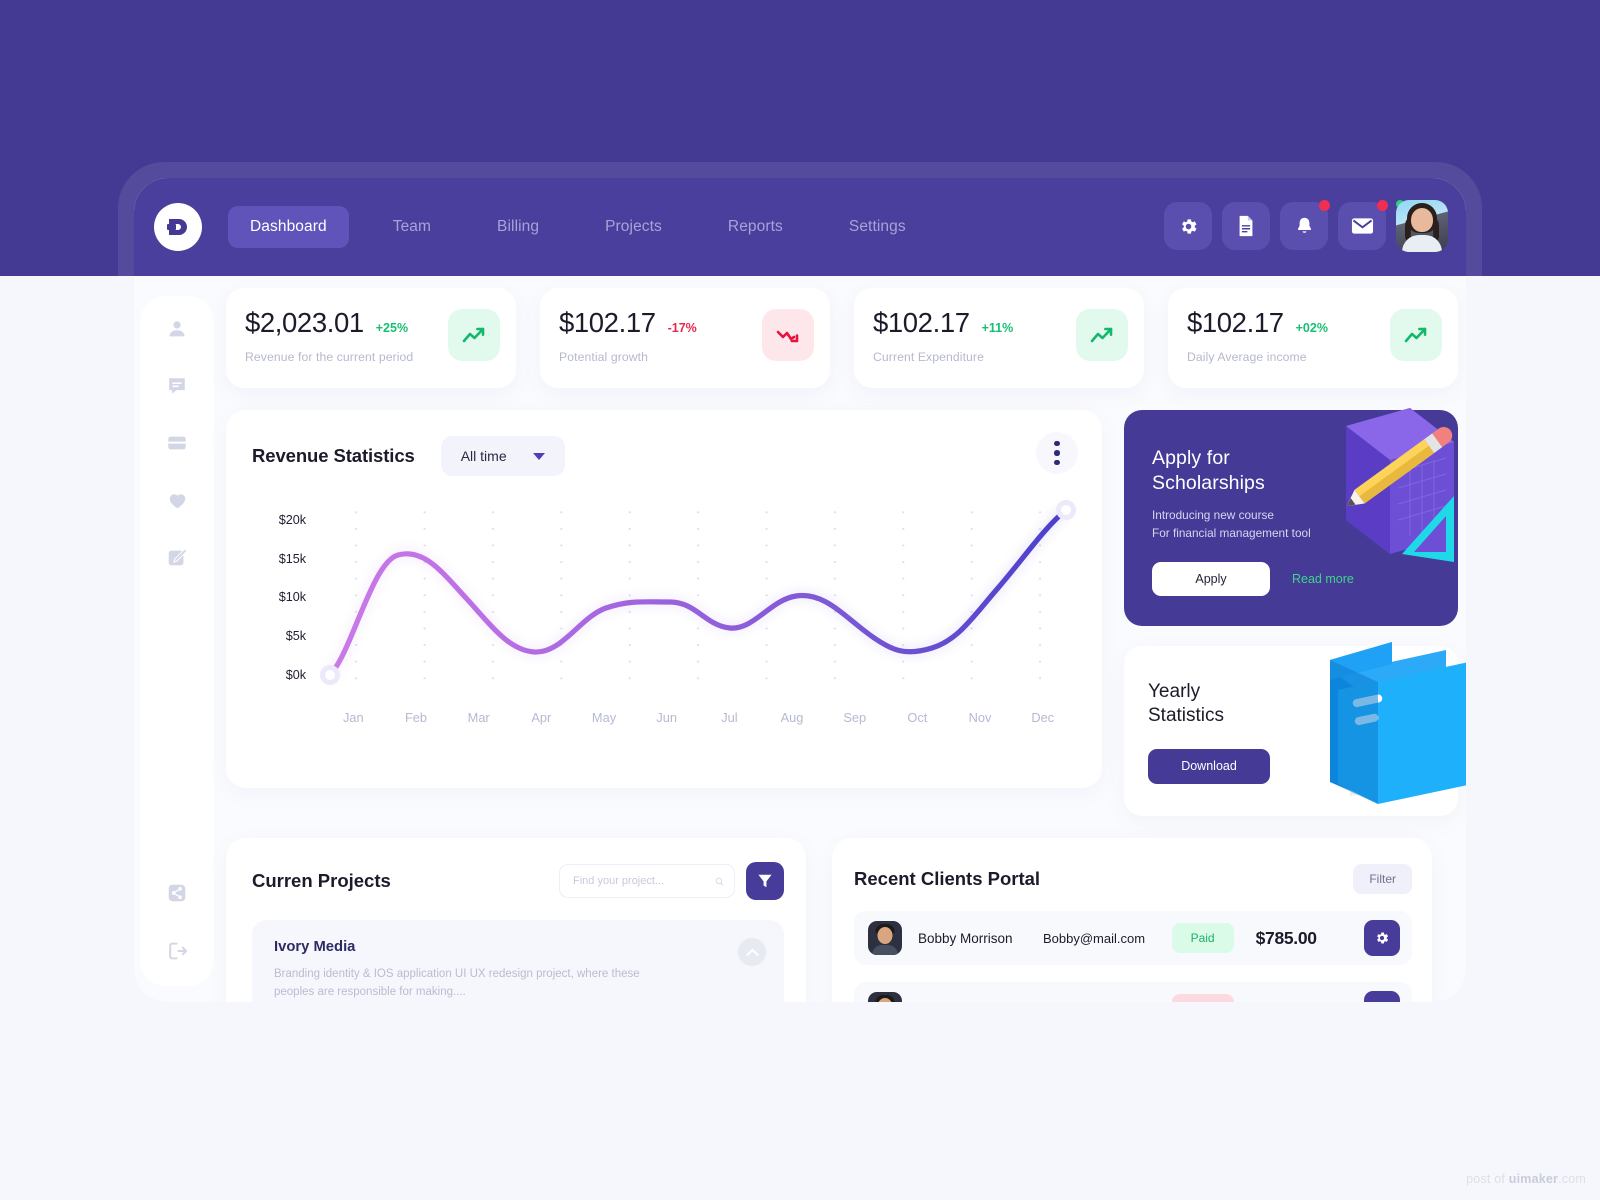 The image size is (1600, 1200). Describe the element at coordinates (792, 717) in the screenshot. I see `x-tick-label: Aug` at that location.